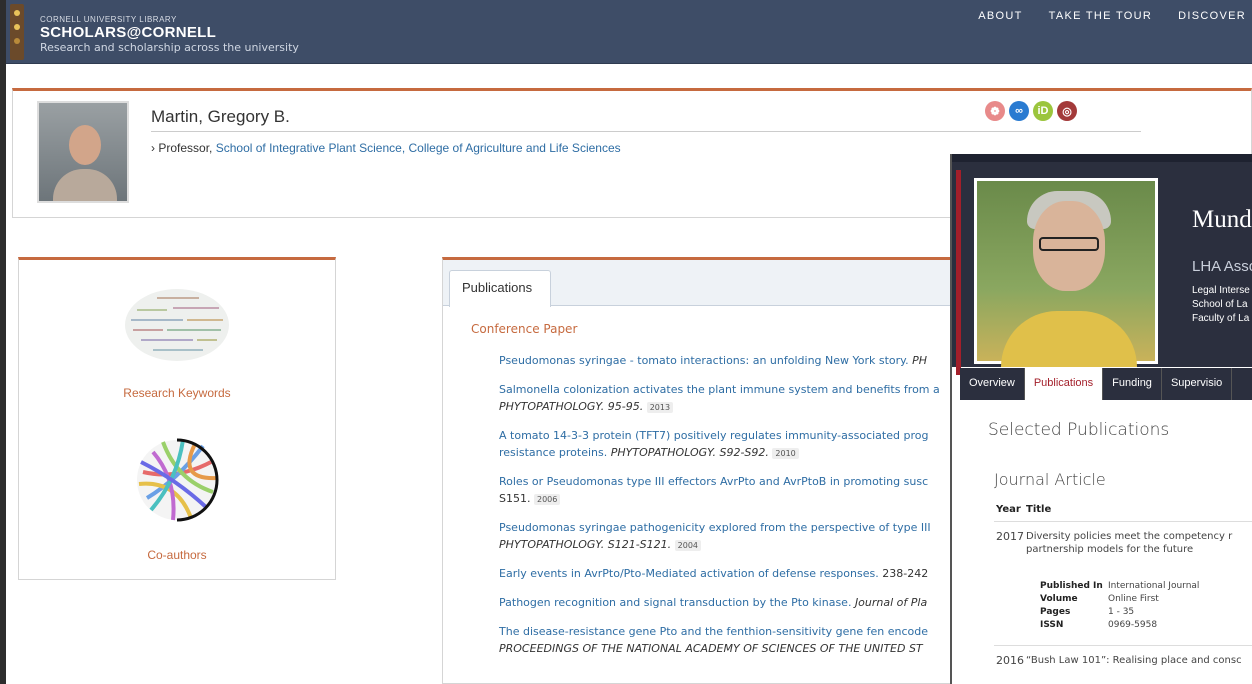  I want to click on year-badge: 2004, so click(688, 545).